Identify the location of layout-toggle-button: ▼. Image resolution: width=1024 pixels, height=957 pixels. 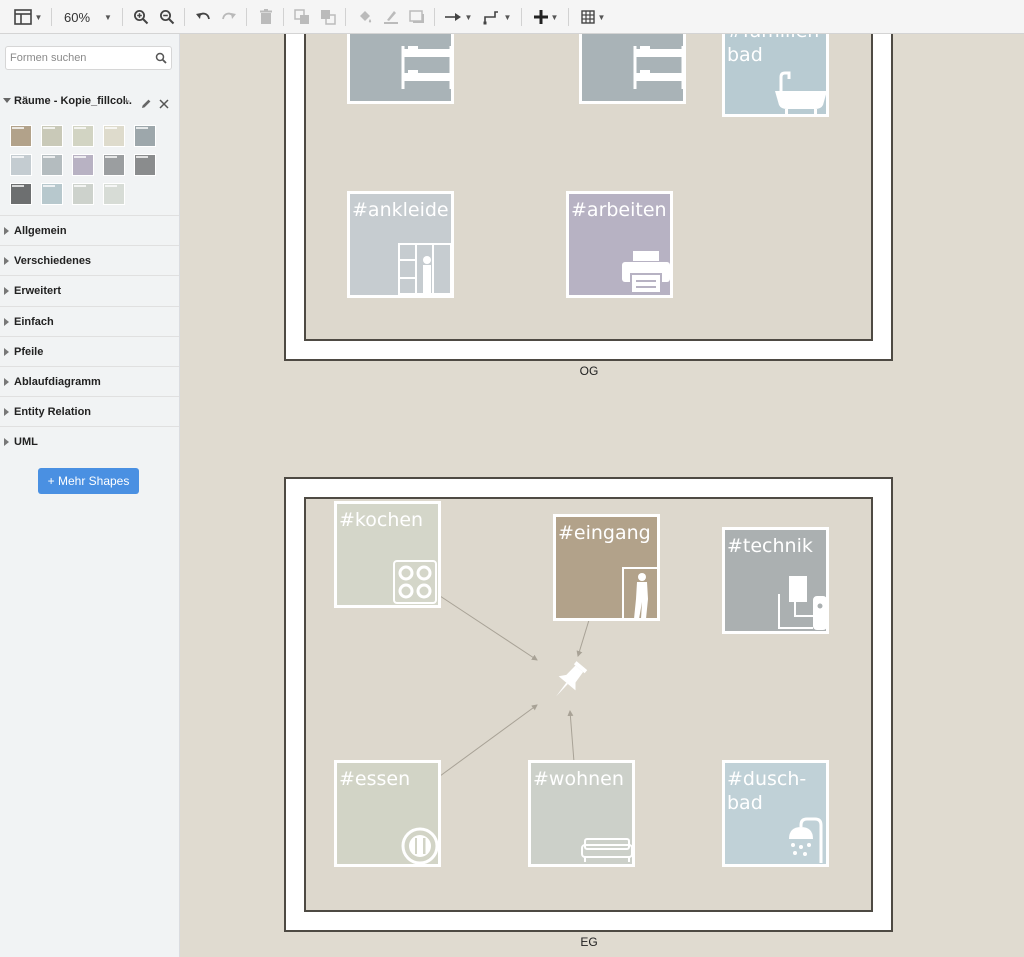
(28, 17).